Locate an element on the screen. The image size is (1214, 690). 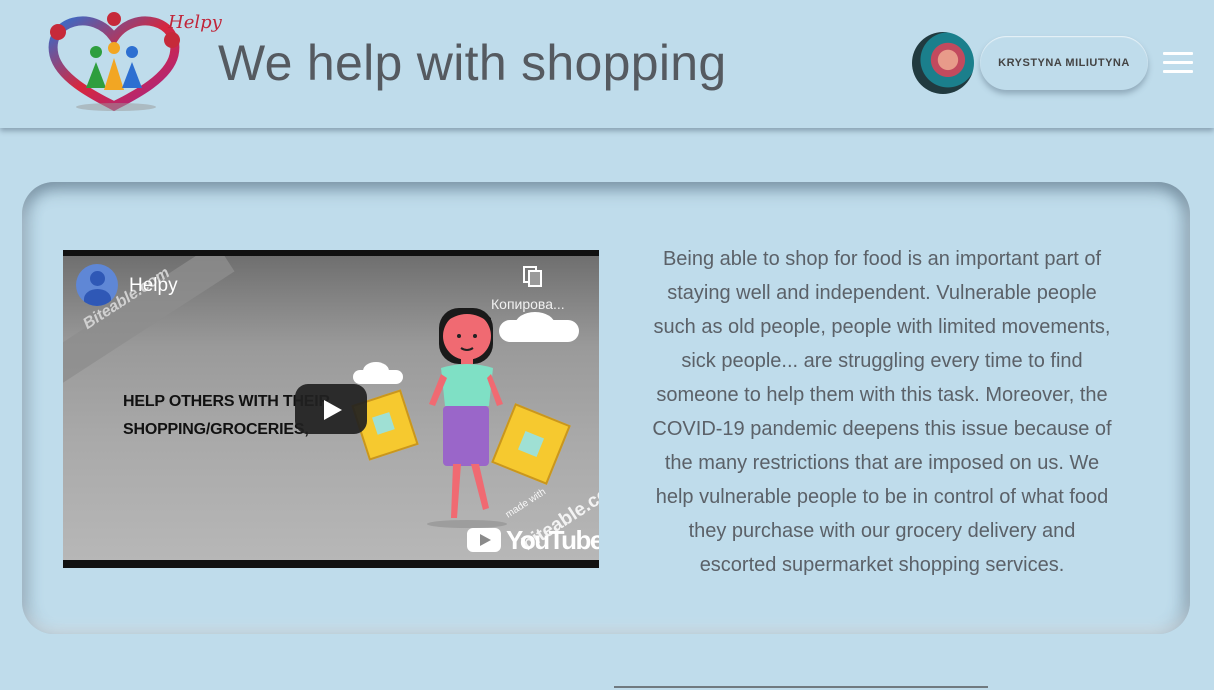
play-button is located at coordinates (331, 409).